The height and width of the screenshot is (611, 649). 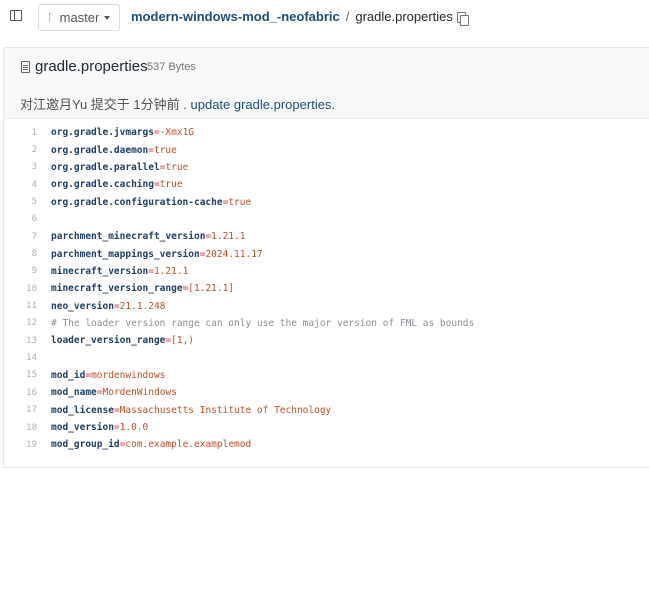 I want to click on property-value: 21.1.248, so click(x=142, y=306).